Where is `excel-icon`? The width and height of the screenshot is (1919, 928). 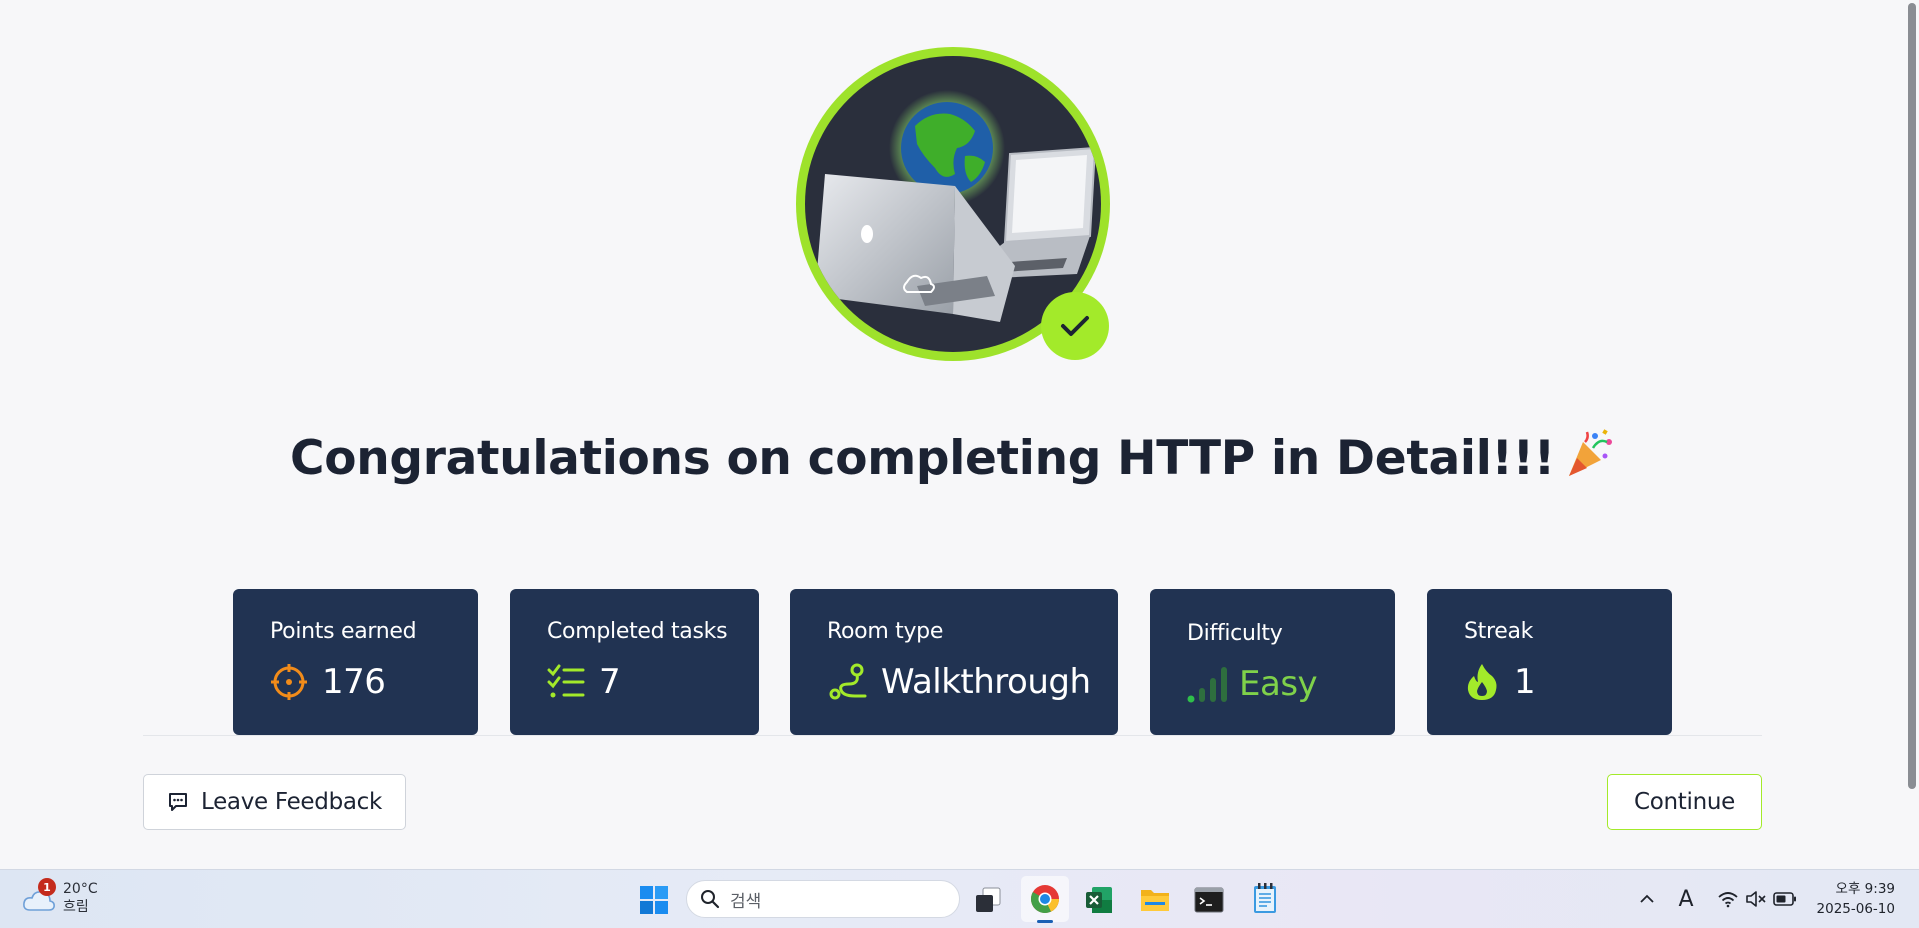 excel-icon is located at coordinates (1099, 900).